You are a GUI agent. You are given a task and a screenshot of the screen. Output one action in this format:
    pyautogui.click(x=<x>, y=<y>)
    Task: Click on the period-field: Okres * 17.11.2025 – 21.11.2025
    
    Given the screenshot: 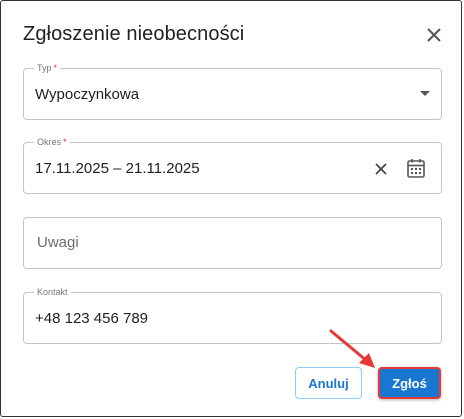 What is the action you would take?
    pyautogui.click(x=232, y=165)
    